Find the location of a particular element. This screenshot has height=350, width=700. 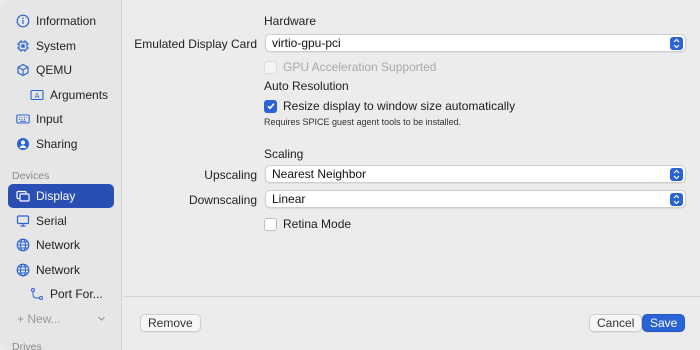

sidebar-item-network-1: Network is located at coordinates (61, 245).